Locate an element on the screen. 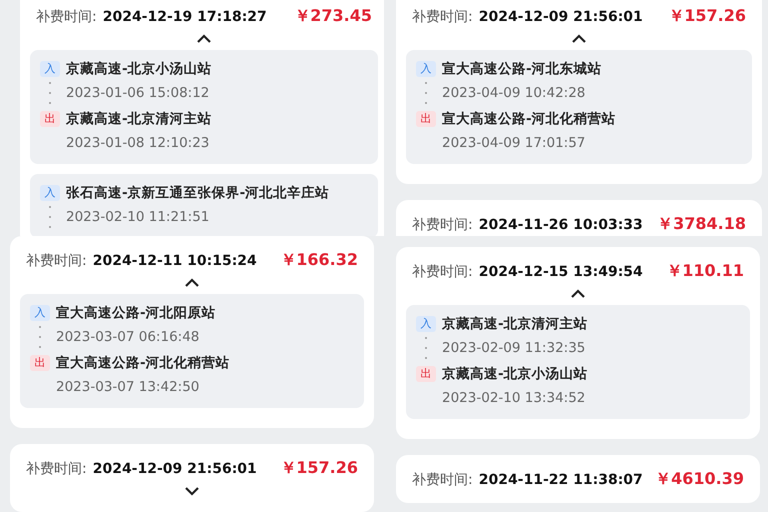 This screenshot has height=512, width=768. time-text: 2024-11-26 10:03:33 is located at coordinates (560, 225).